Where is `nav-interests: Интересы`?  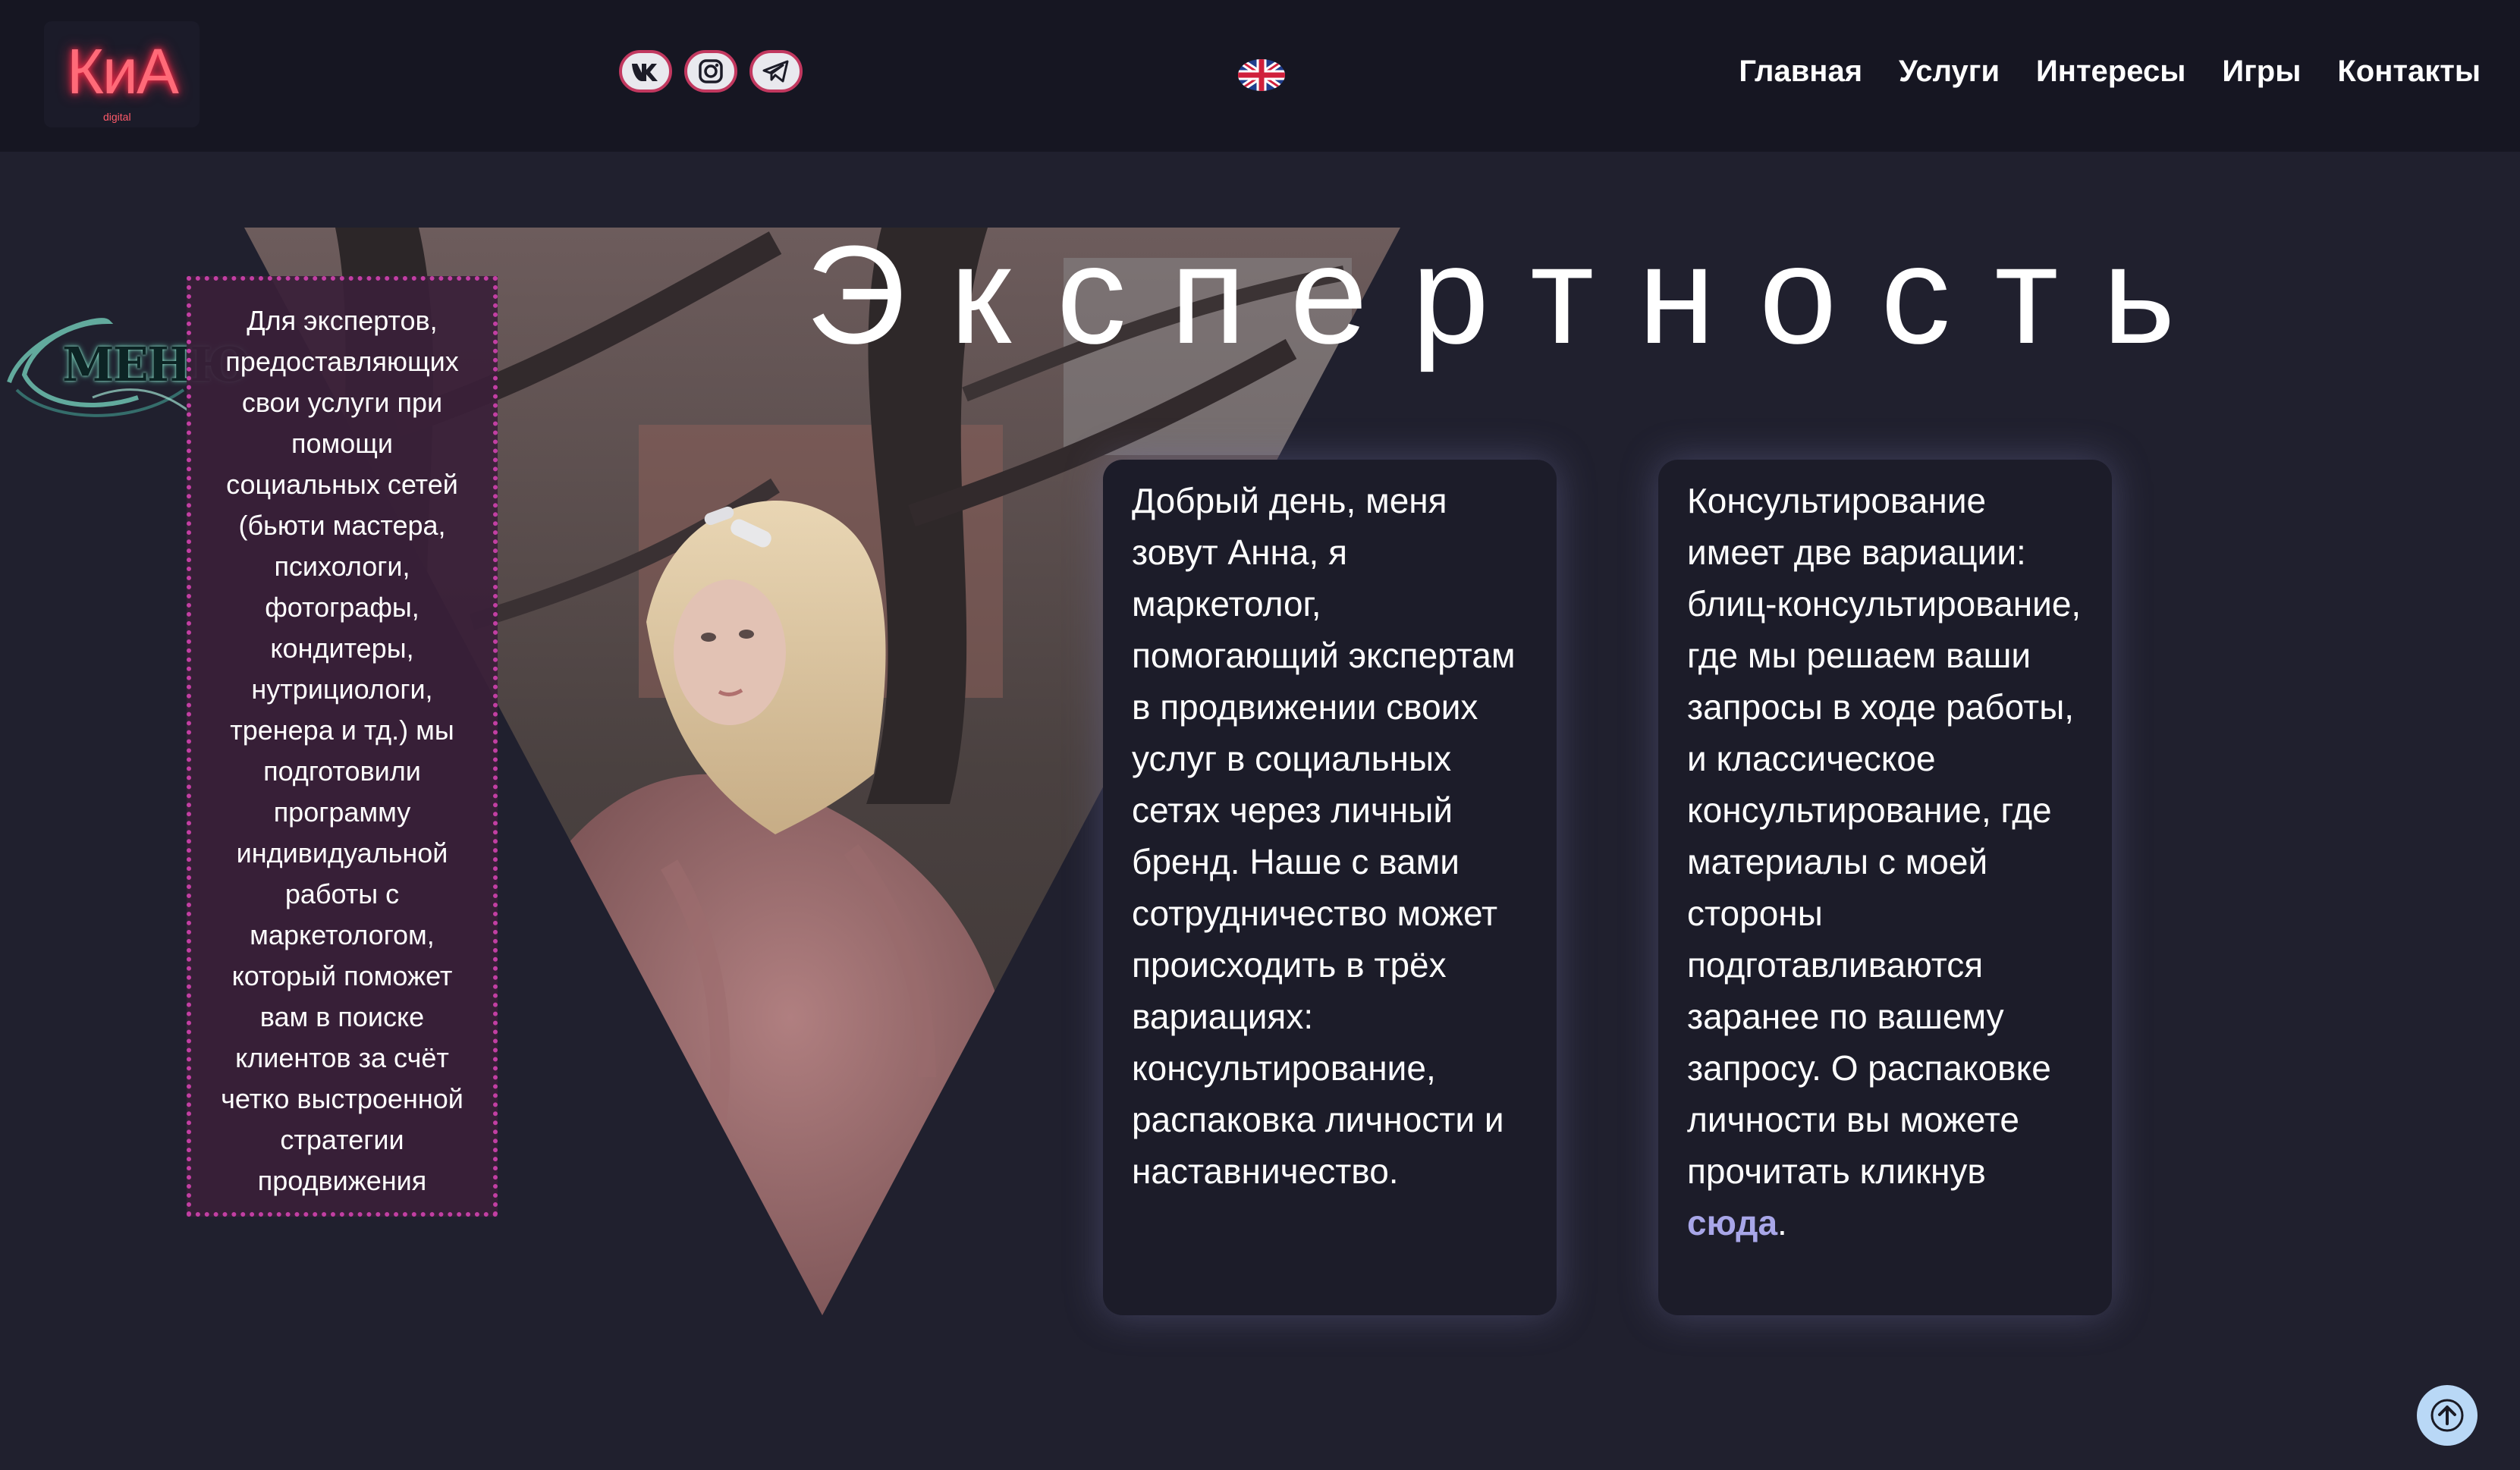 nav-interests: Интересы is located at coordinates (2110, 72).